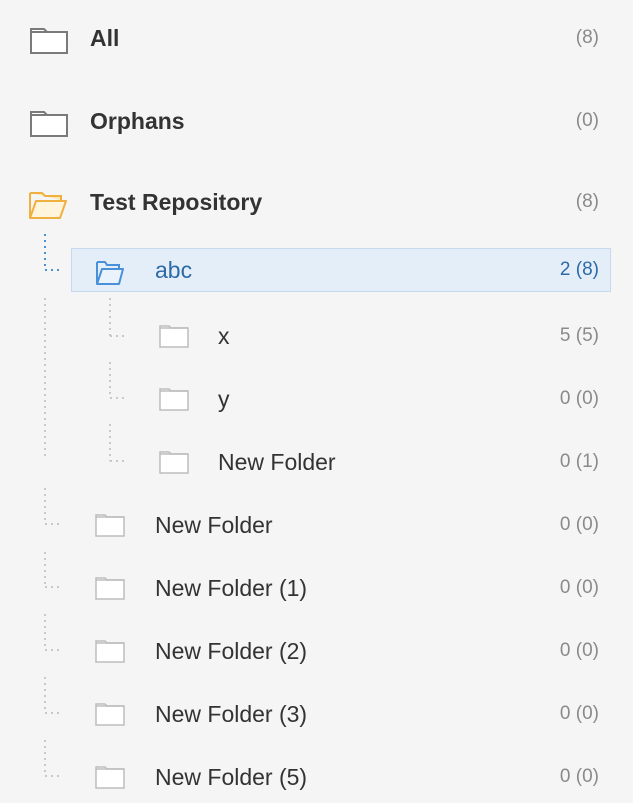 The height and width of the screenshot is (803, 633). I want to click on tree-node-all: All (8), so click(316, 38).